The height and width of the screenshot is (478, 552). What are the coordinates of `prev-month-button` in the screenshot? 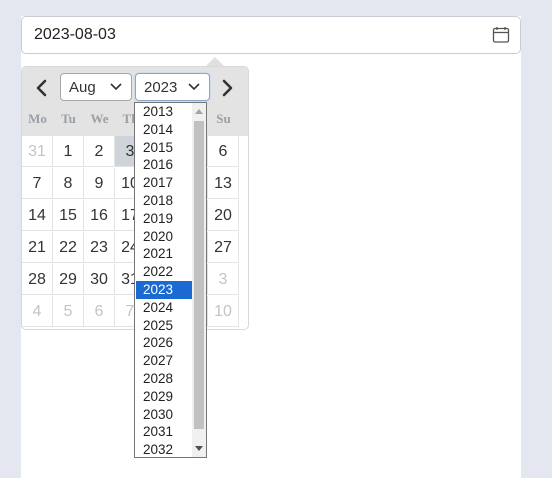 It's located at (41, 88).